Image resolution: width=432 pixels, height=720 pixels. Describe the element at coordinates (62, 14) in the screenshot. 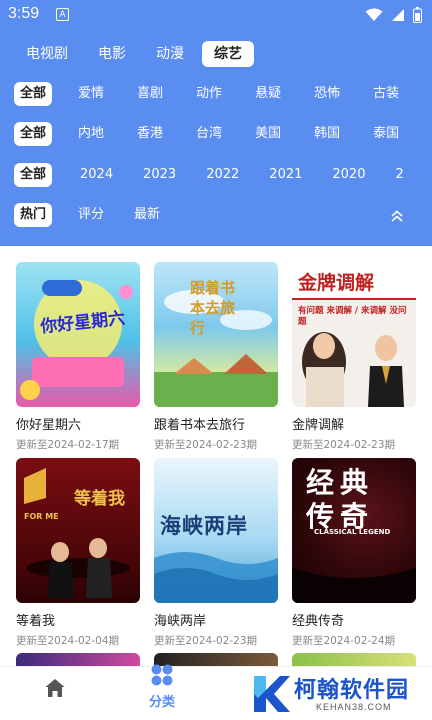

I see `notification-a-icon: A` at that location.